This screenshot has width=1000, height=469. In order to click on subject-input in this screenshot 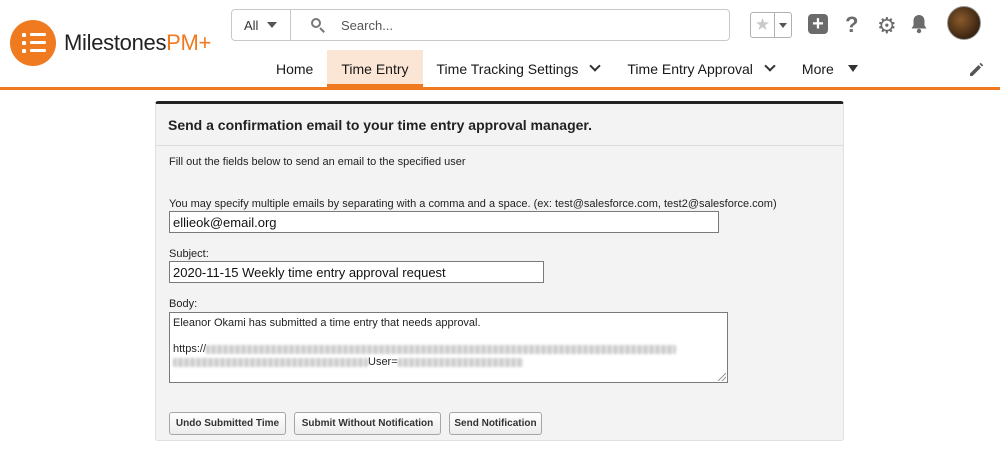, I will do `click(356, 272)`.